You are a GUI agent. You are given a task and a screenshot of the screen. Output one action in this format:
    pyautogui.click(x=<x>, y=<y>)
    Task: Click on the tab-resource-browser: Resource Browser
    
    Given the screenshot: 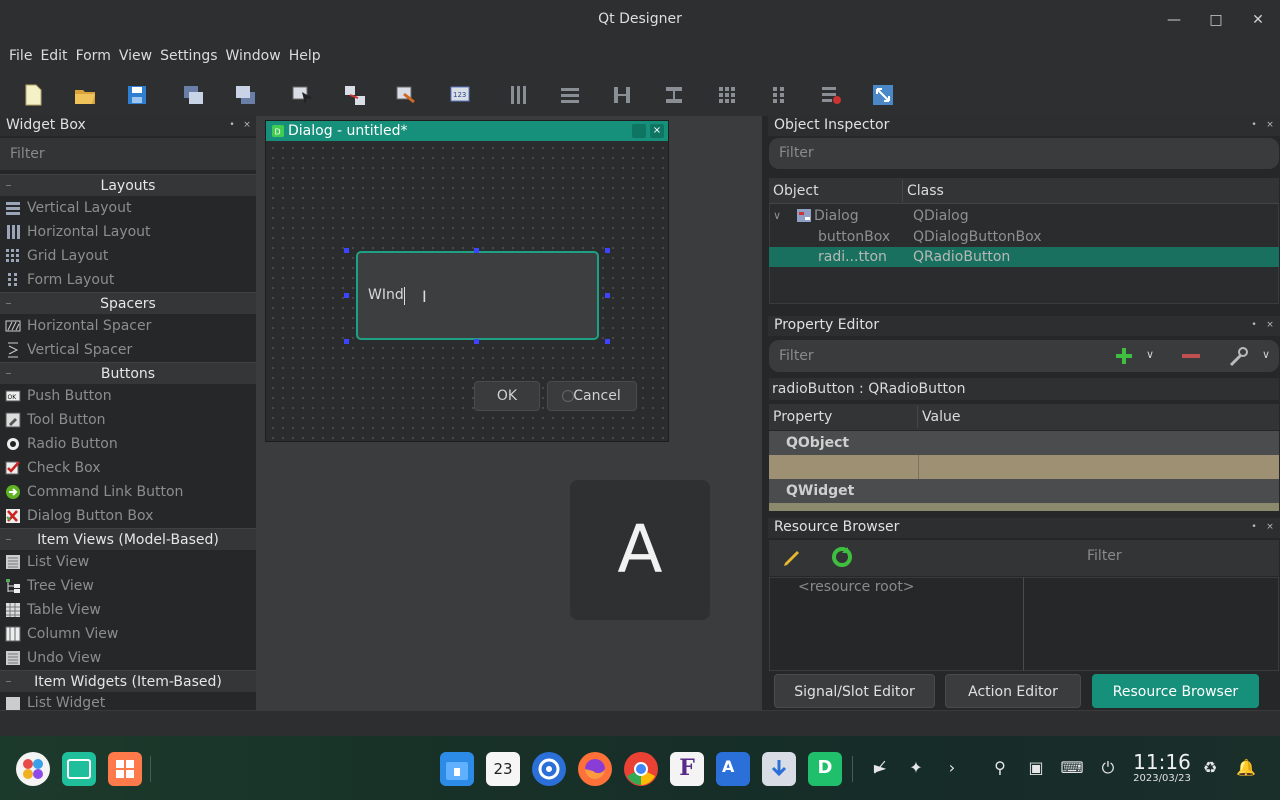 What is the action you would take?
    pyautogui.click(x=1175, y=691)
    